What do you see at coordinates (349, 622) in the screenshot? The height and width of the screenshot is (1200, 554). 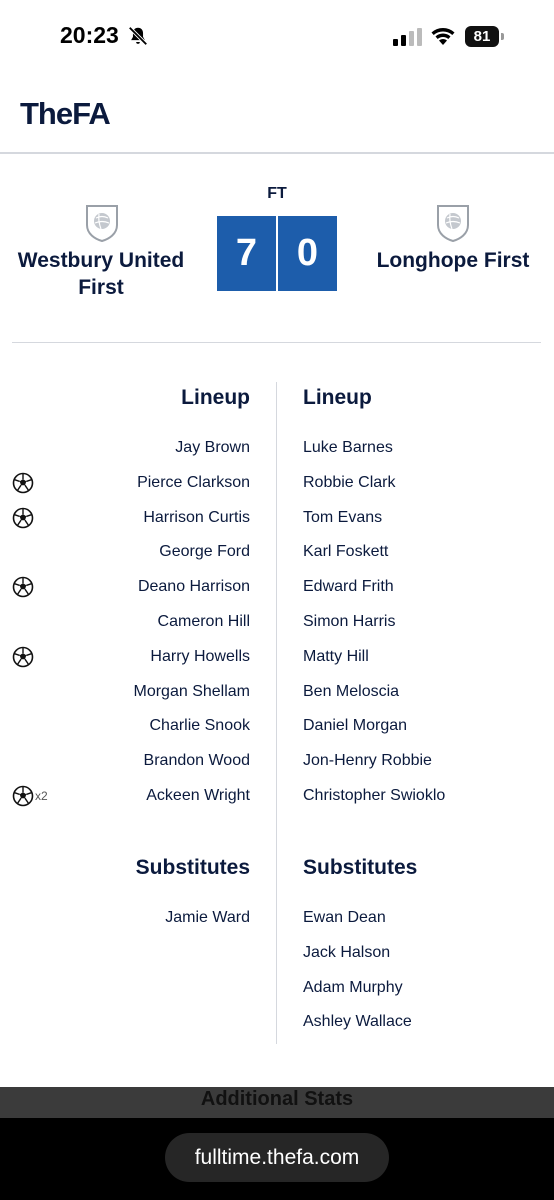 I see `away-player: Simon Harris` at bounding box center [349, 622].